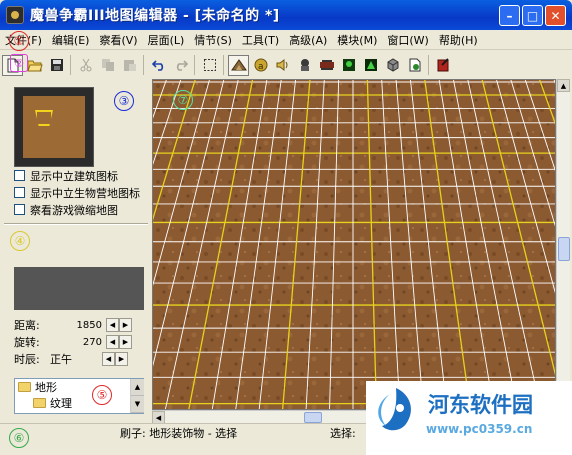 The image size is (572, 455). I want to click on panel-divider, so click(76, 224).